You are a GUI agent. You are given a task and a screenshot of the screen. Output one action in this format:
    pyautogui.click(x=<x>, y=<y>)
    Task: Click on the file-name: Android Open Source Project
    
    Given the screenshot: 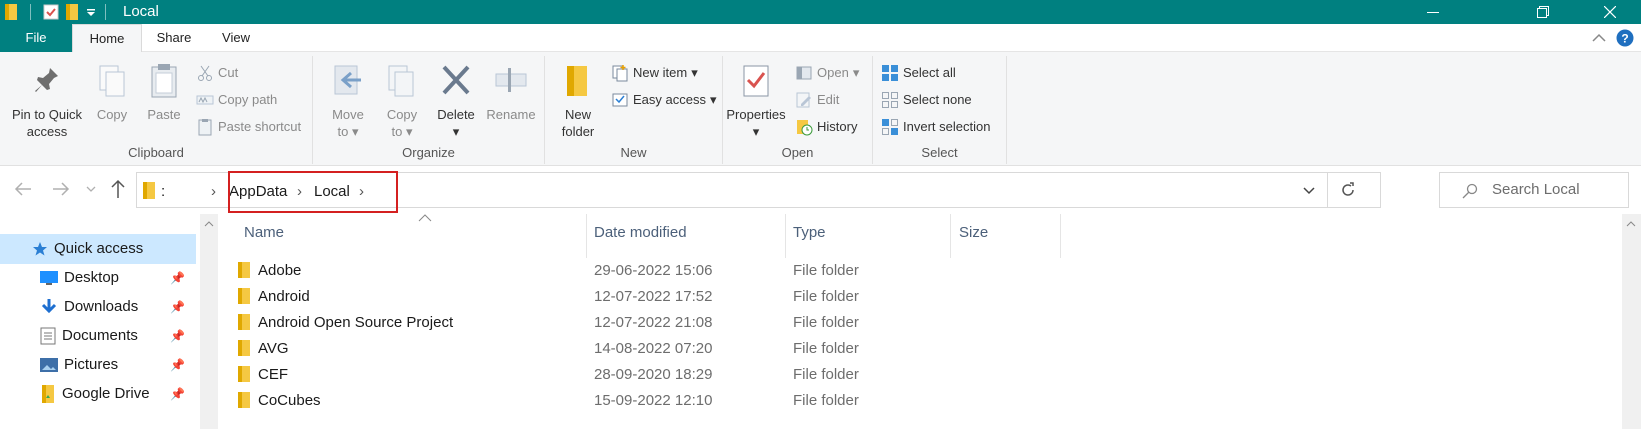 What is the action you would take?
    pyautogui.click(x=356, y=322)
    